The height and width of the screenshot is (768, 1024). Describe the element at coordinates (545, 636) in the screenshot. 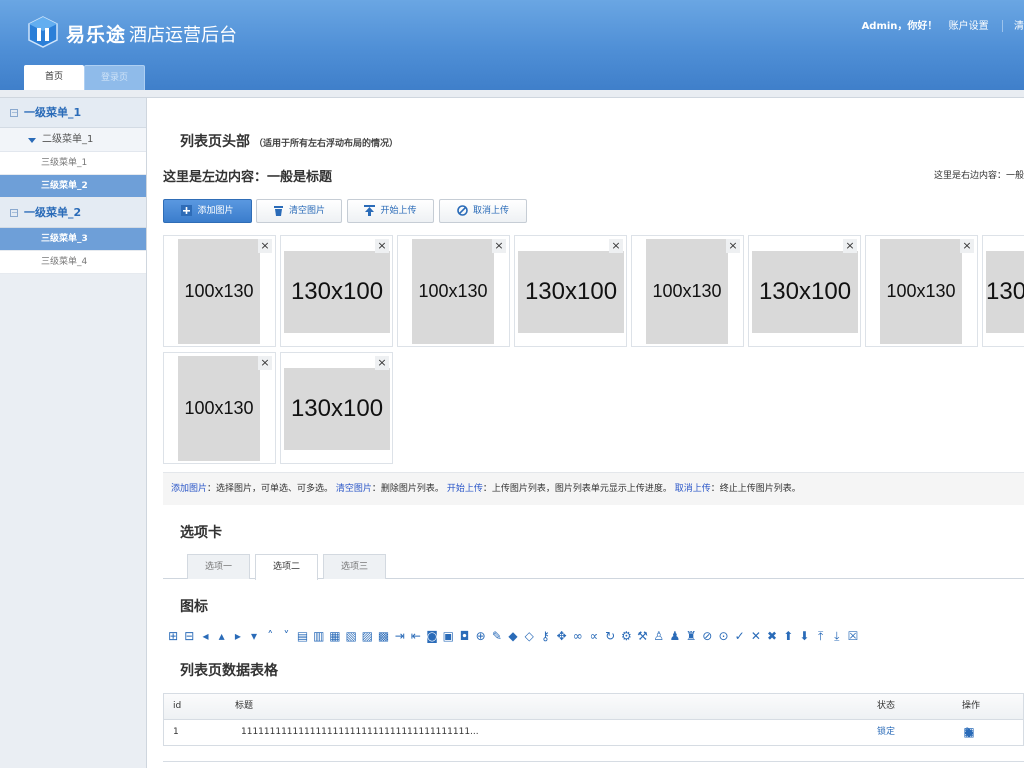

I see `key-icon: ⚷` at that location.